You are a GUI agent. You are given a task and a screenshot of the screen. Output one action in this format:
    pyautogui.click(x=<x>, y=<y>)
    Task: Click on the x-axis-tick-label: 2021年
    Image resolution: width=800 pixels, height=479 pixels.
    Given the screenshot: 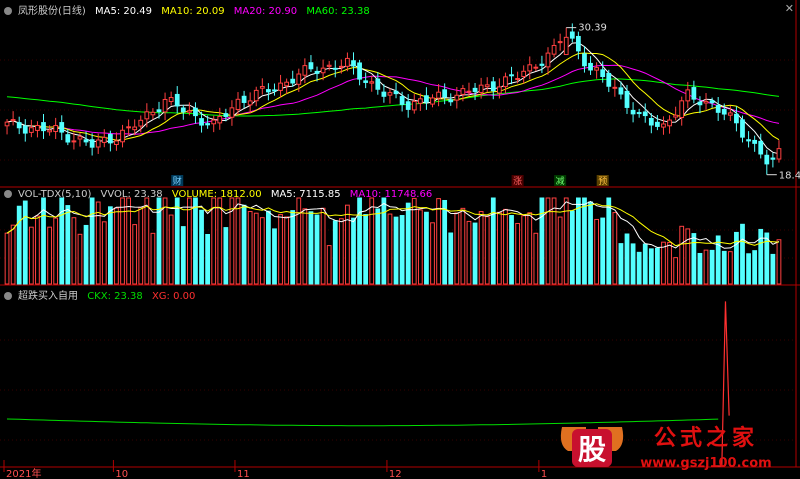 What is the action you would take?
    pyautogui.click(x=23, y=473)
    